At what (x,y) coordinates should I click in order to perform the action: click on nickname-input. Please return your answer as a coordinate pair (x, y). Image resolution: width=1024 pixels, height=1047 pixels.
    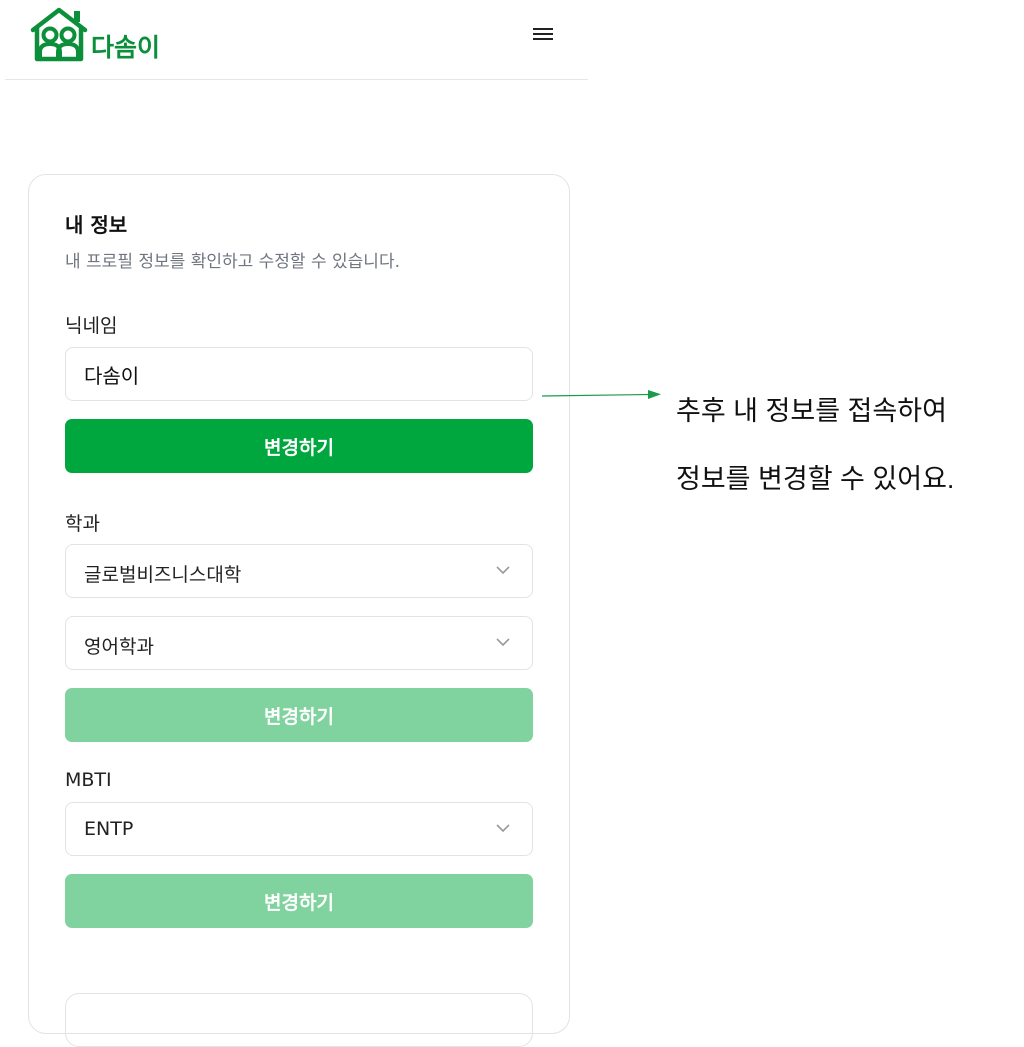
    Looking at the image, I should click on (299, 374).